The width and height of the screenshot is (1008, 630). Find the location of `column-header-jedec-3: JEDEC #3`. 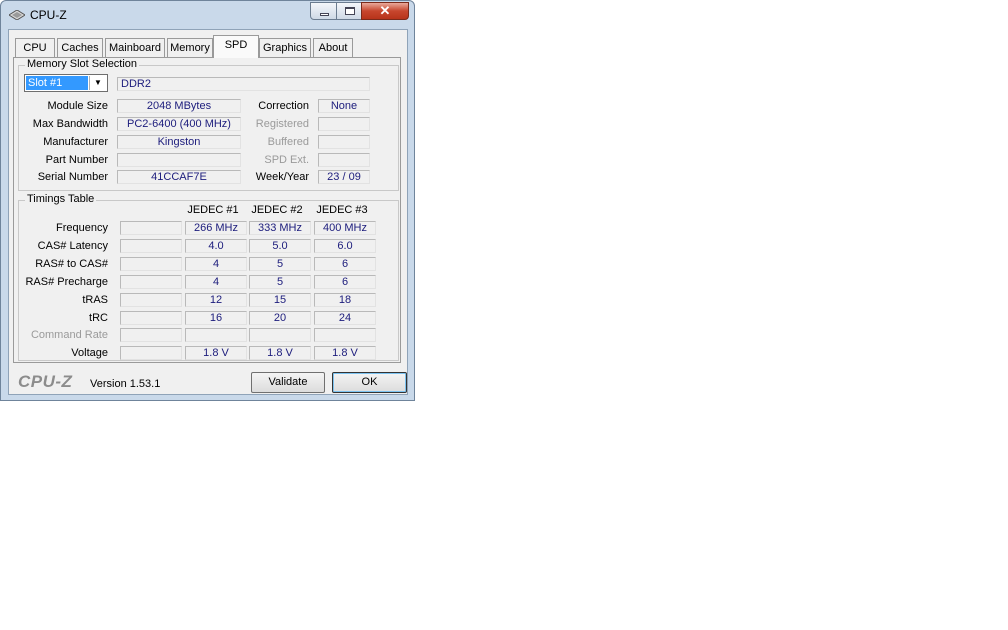

column-header-jedec-3: JEDEC #3 is located at coordinates (342, 210).